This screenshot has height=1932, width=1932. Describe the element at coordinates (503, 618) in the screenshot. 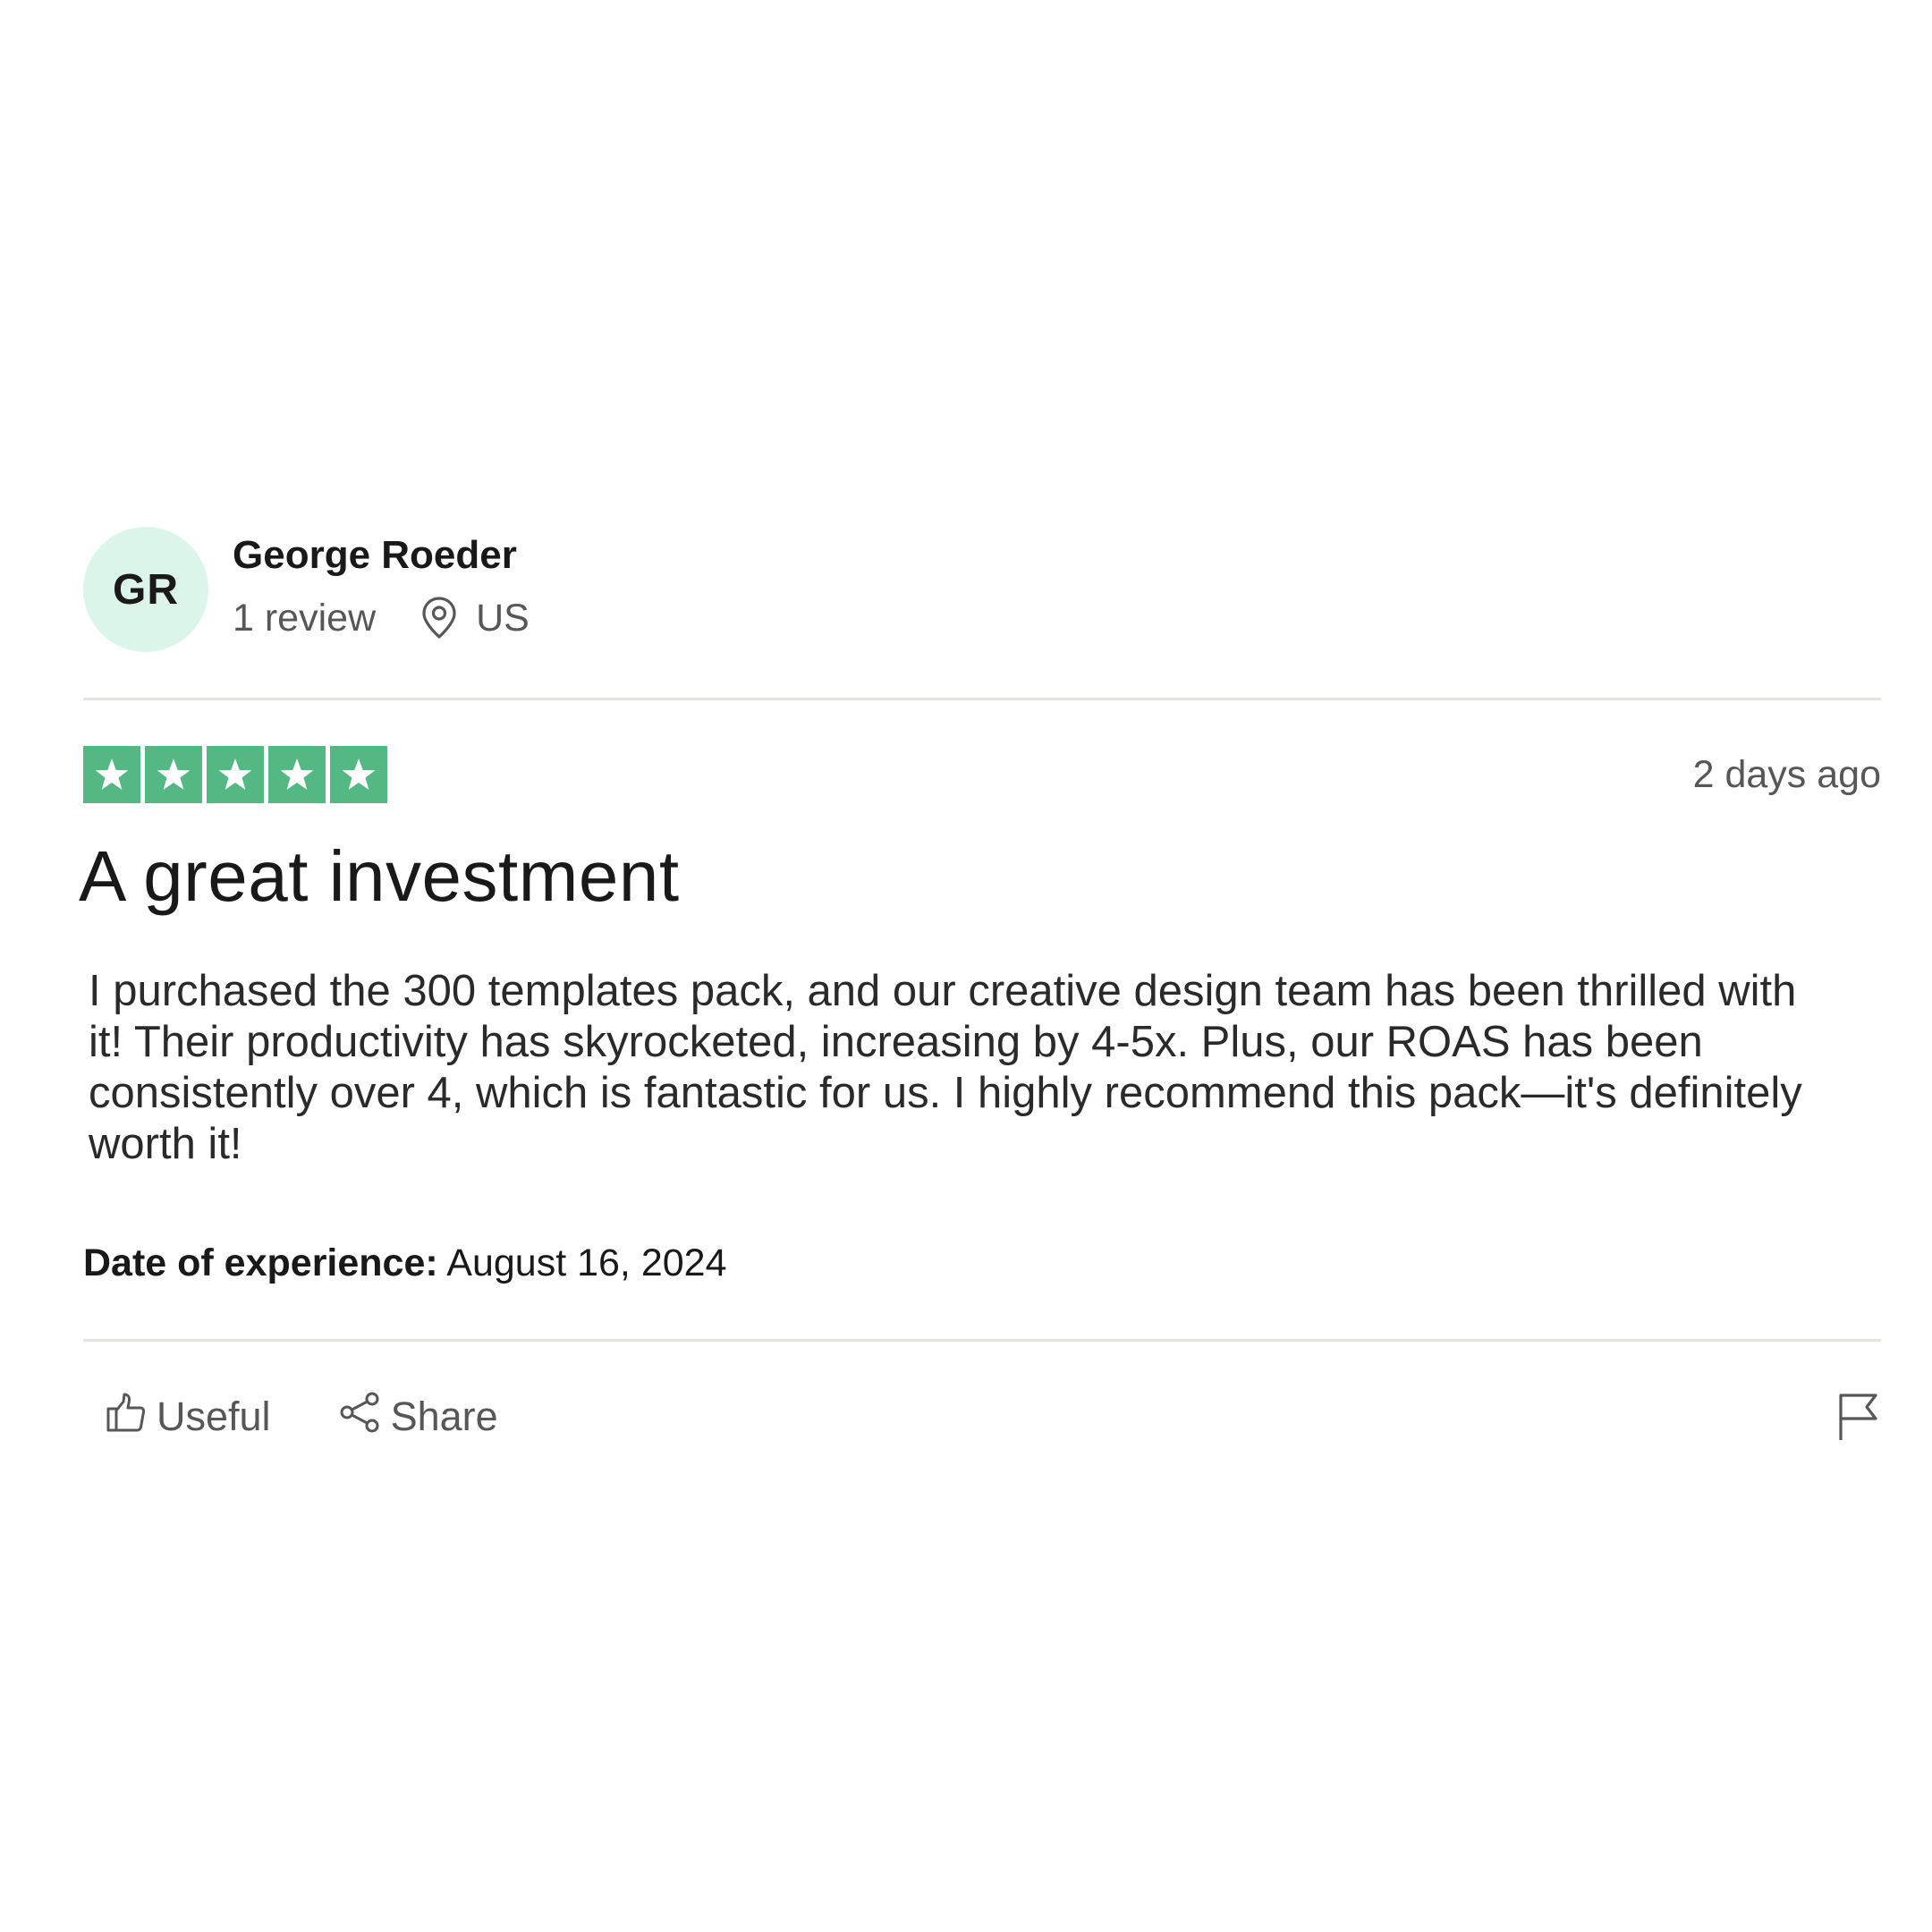

I see `reviewer-country: US` at that location.